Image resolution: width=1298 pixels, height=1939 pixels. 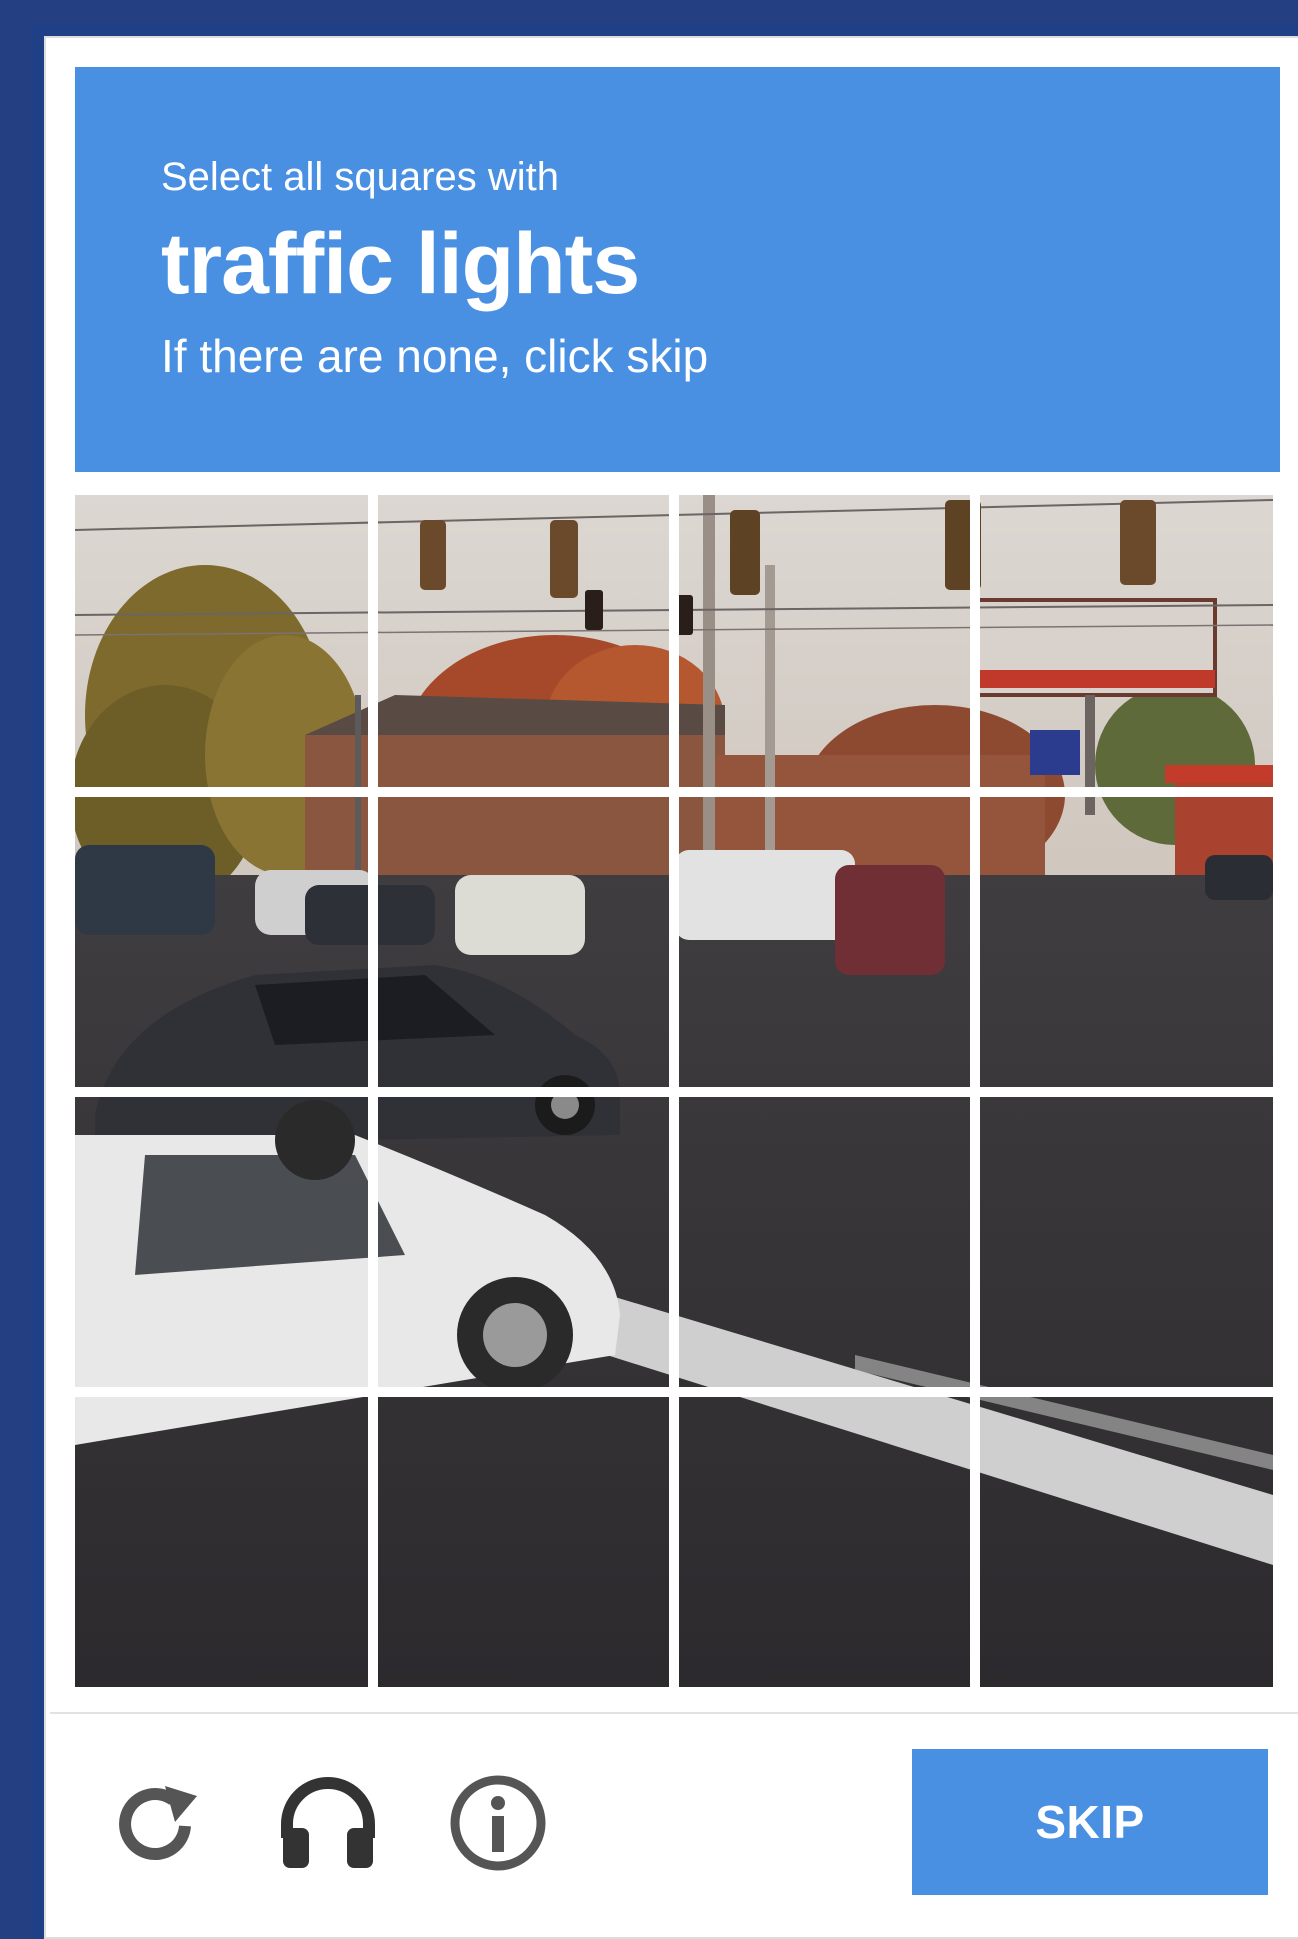 I want to click on audio-challenge-button, so click(x=328, y=1823).